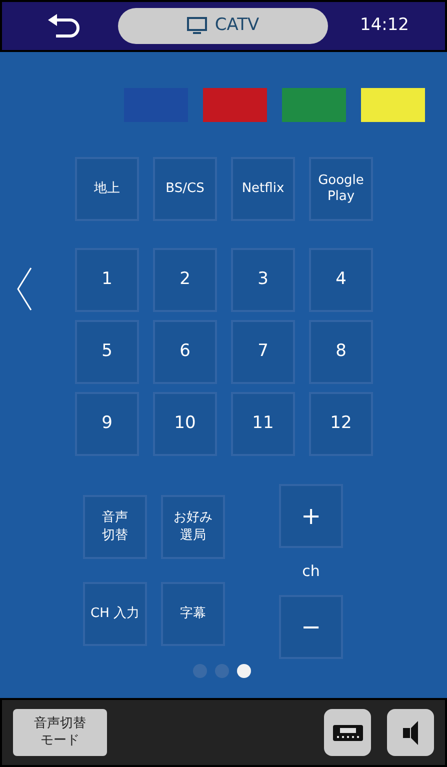  I want to click on number-button: 6, so click(185, 352).